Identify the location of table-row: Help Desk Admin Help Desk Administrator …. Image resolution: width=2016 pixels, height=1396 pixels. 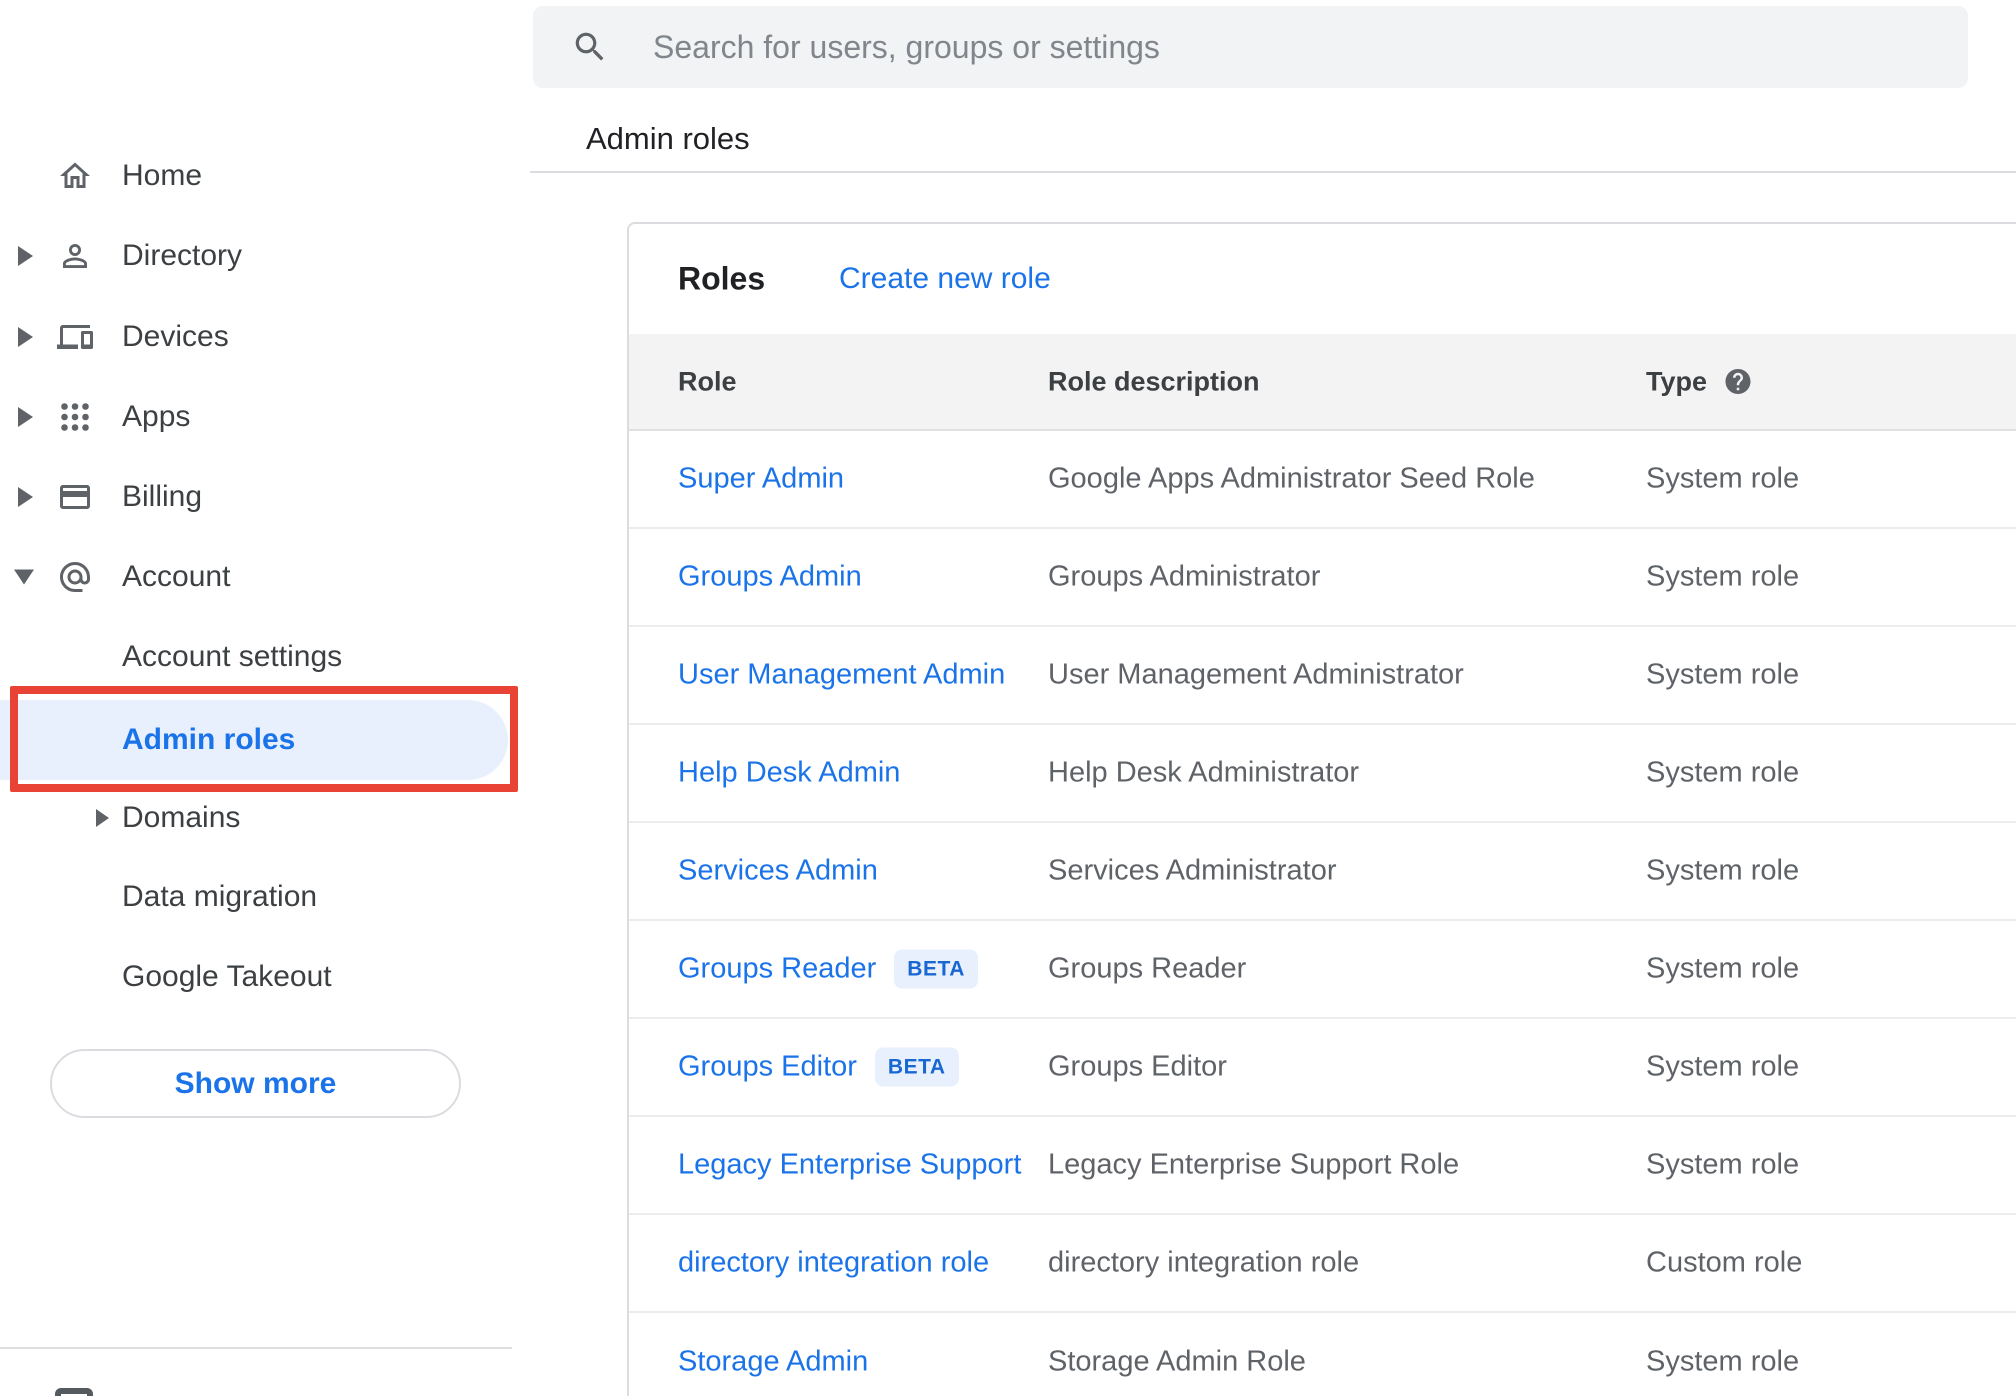
(1322, 774).